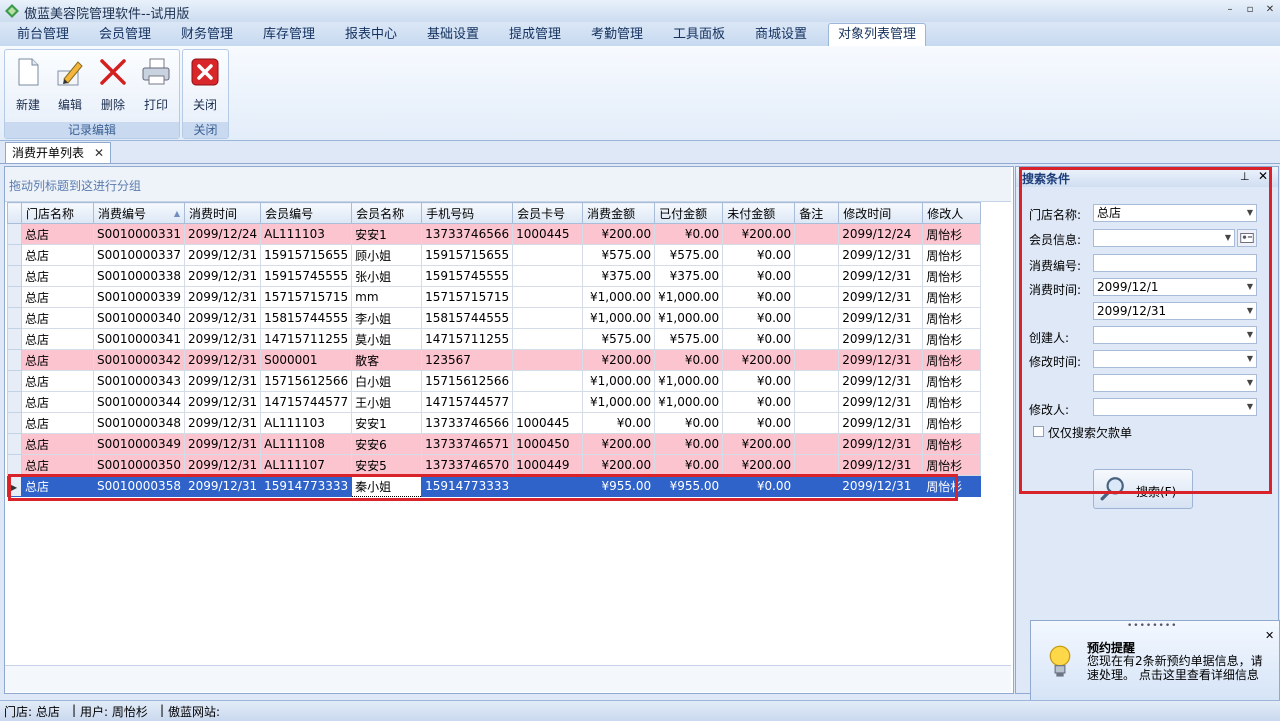 Image resolution: width=1280 pixels, height=721 pixels. Describe the element at coordinates (205, 84) in the screenshot. I see `close-button: 关闭` at that location.